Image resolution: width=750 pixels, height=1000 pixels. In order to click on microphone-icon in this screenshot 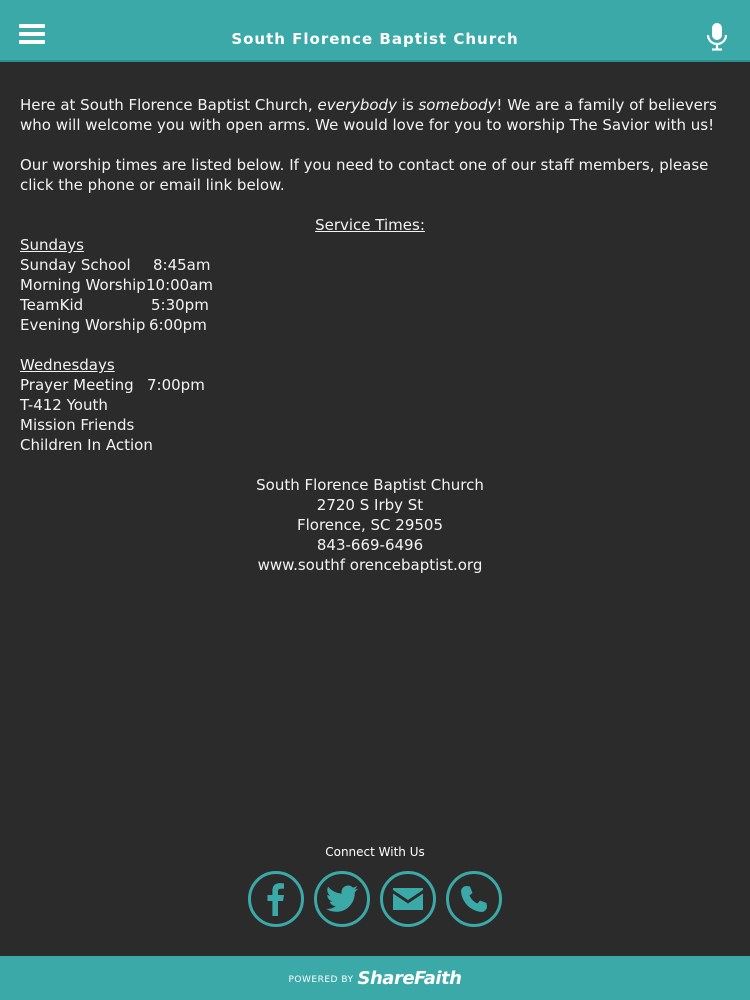, I will do `click(717, 37)`.